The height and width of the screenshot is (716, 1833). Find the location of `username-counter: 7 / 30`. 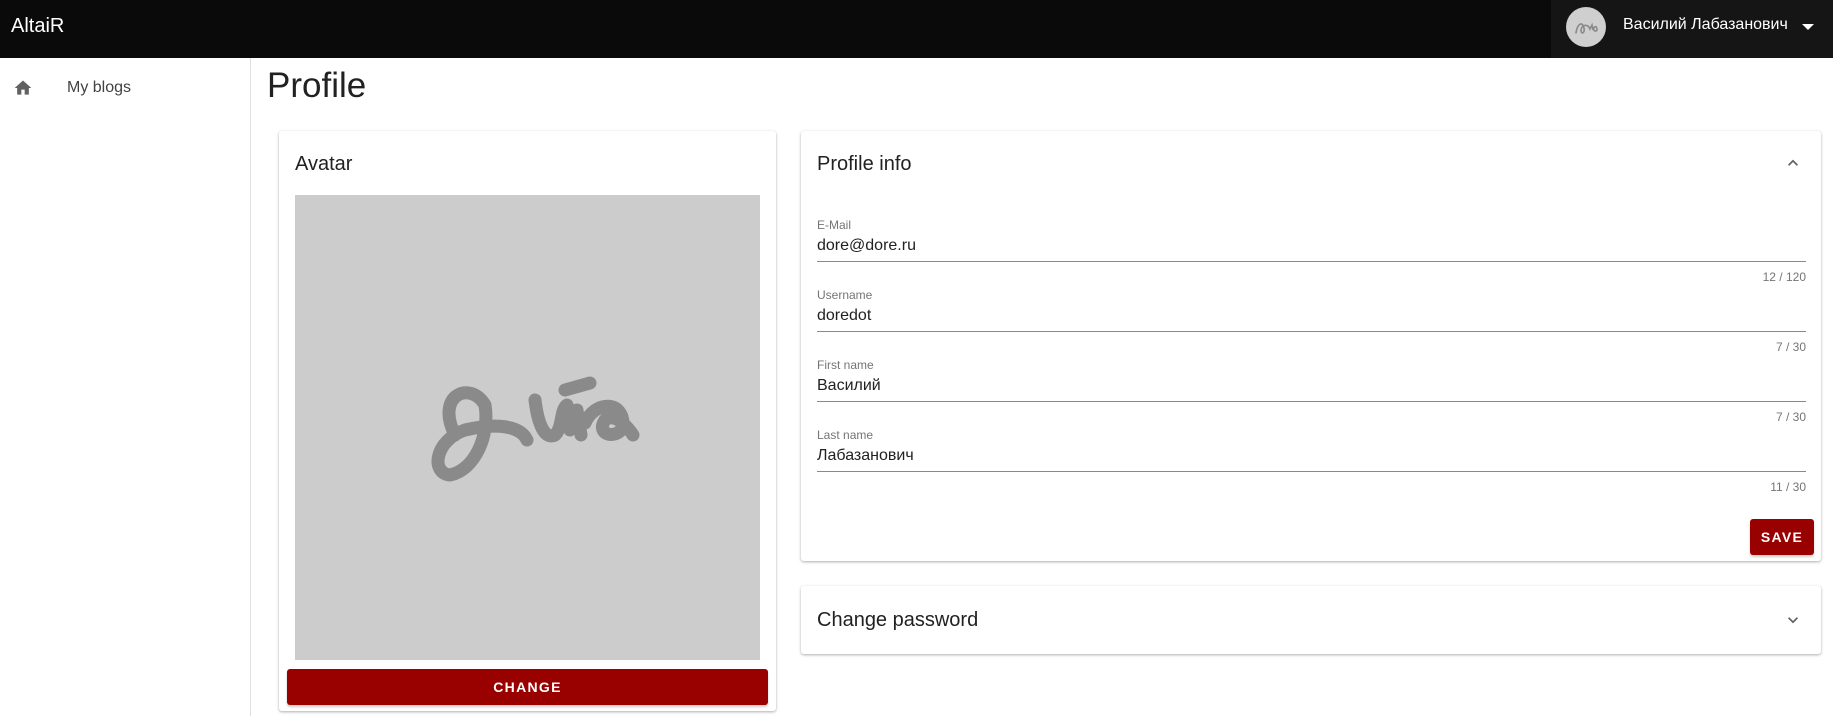

username-counter: 7 / 30 is located at coordinates (1790, 347).